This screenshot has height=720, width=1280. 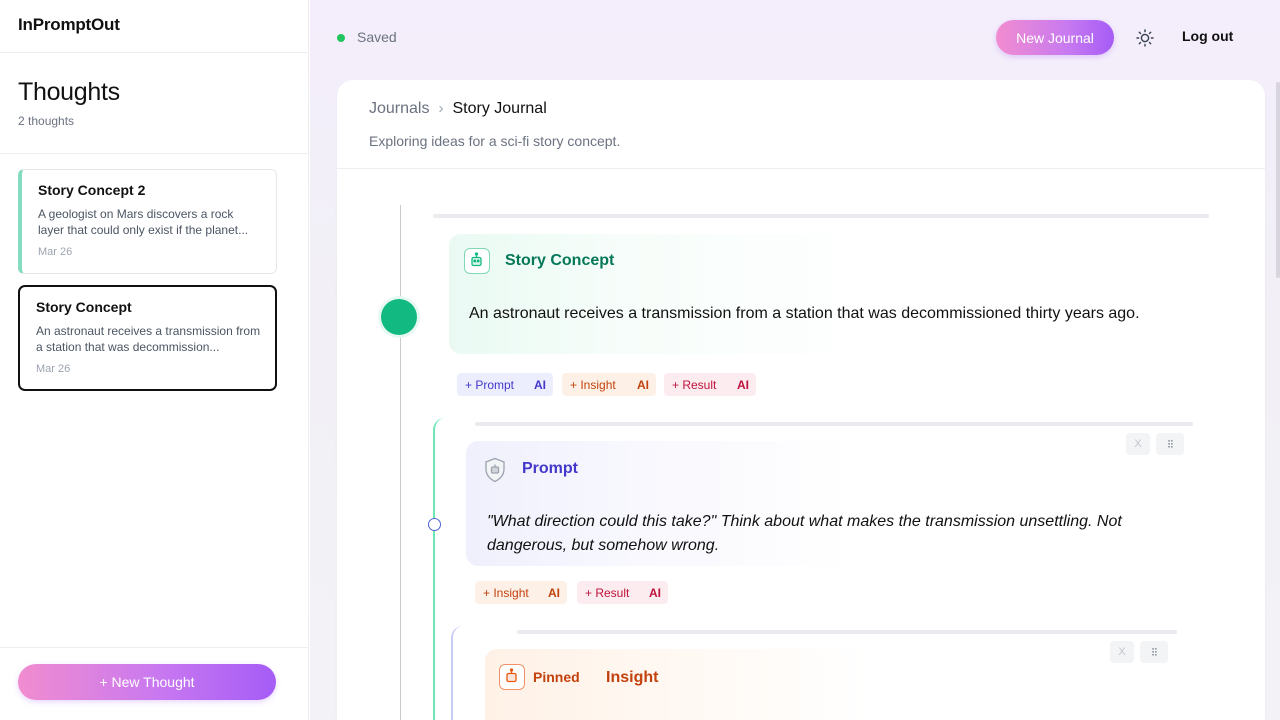 I want to click on breadcrumb: Journals › Story Journal, so click(x=458, y=109).